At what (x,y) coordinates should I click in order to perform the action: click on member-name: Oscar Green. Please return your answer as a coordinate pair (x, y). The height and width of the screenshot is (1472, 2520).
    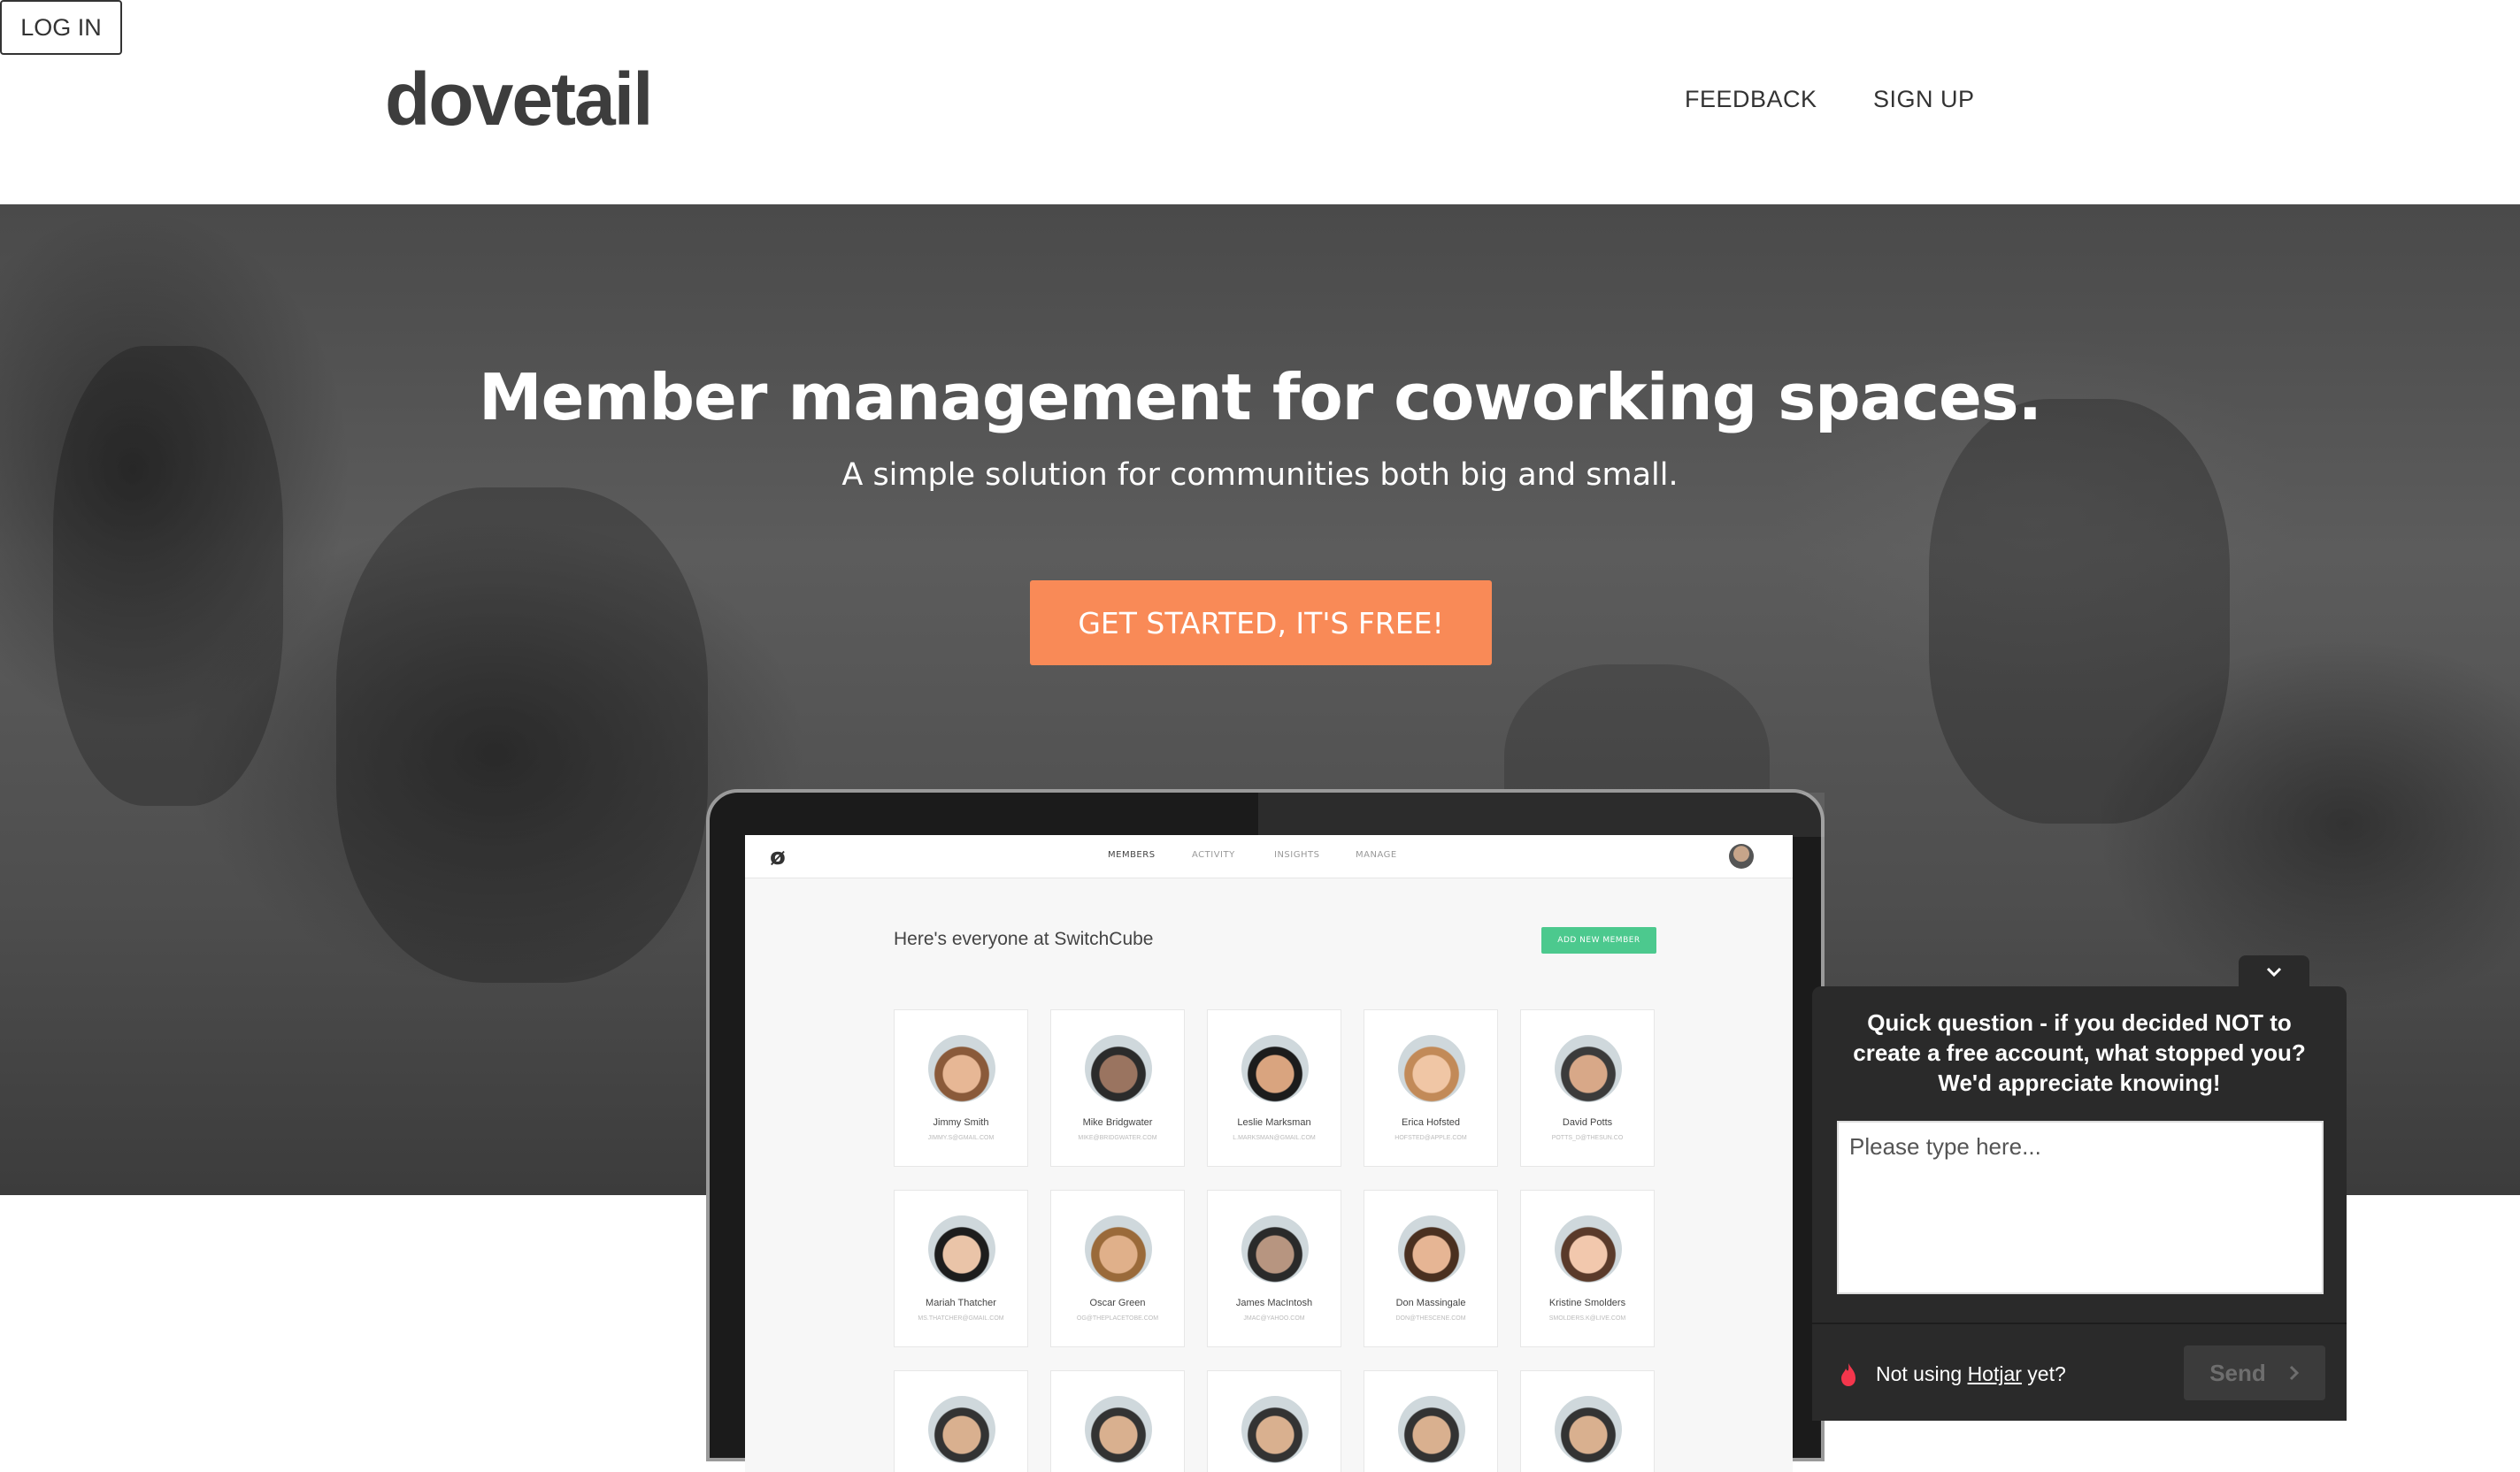
    Looking at the image, I should click on (1117, 1303).